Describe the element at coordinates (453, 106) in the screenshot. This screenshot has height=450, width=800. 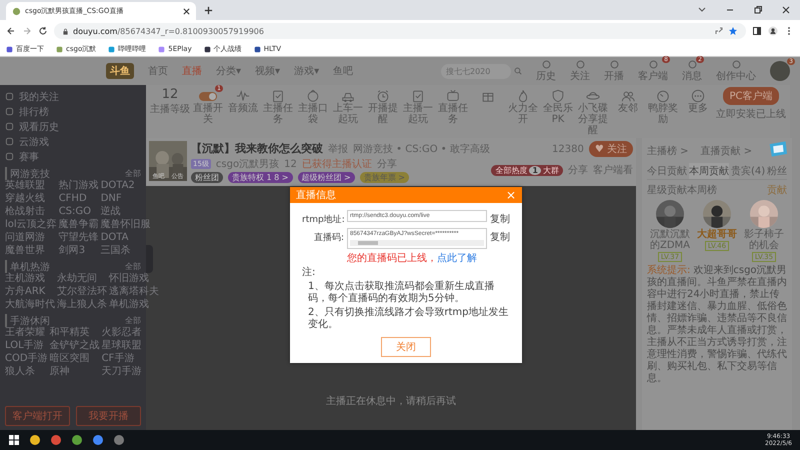
I see `toolbar-tool: 直播任务` at that location.